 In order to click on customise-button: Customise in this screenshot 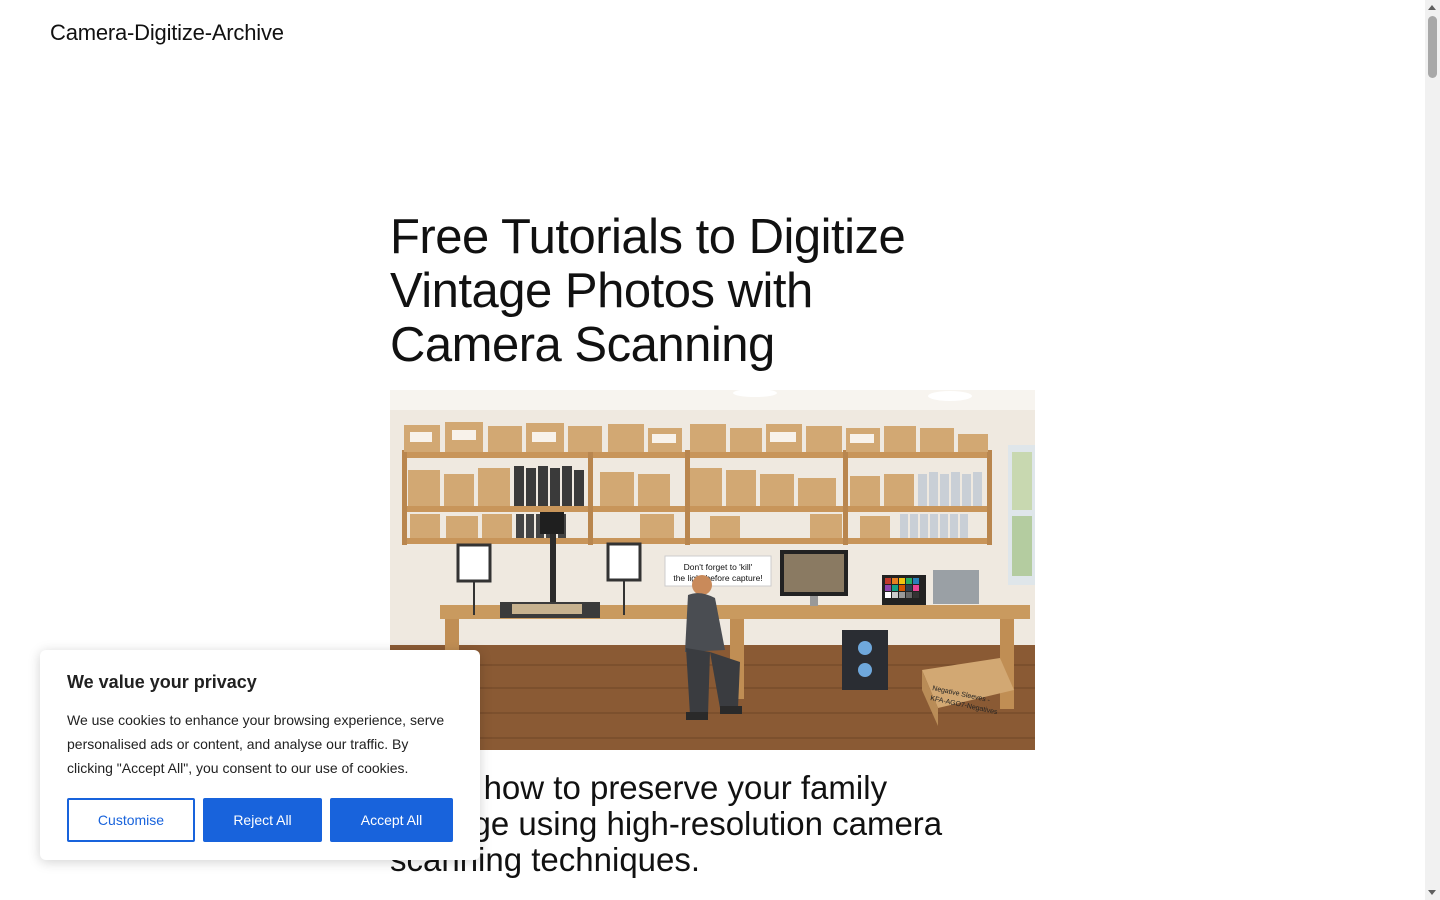, I will do `click(131, 820)`.